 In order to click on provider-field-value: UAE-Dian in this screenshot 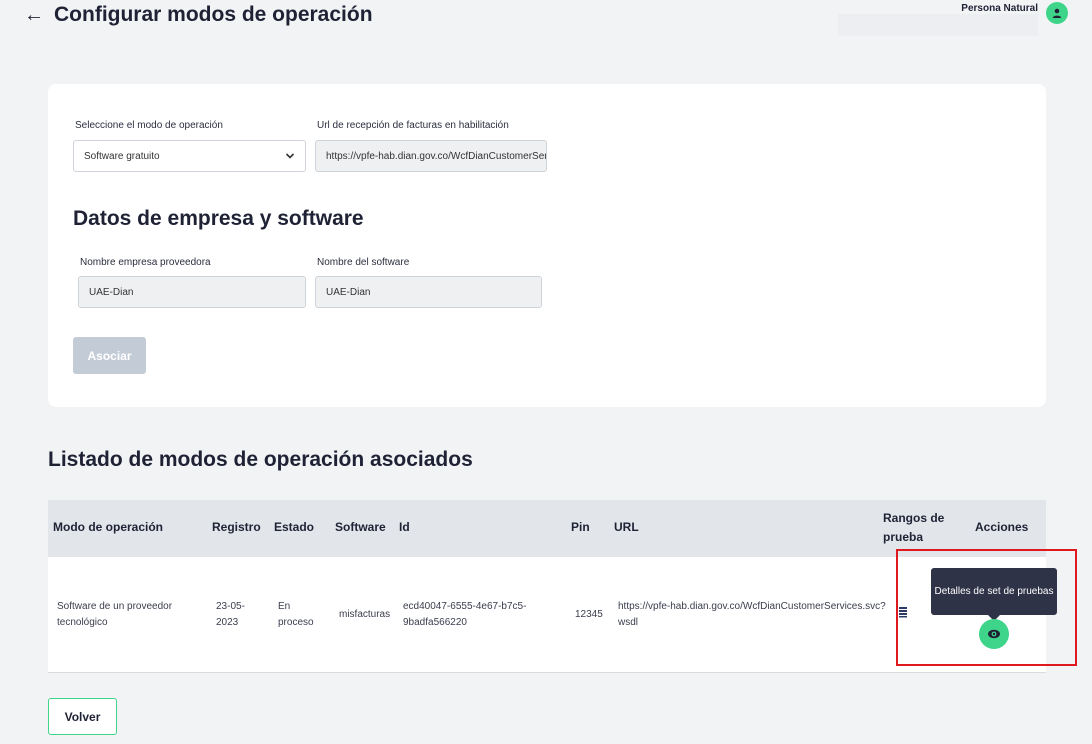, I will do `click(111, 292)`.